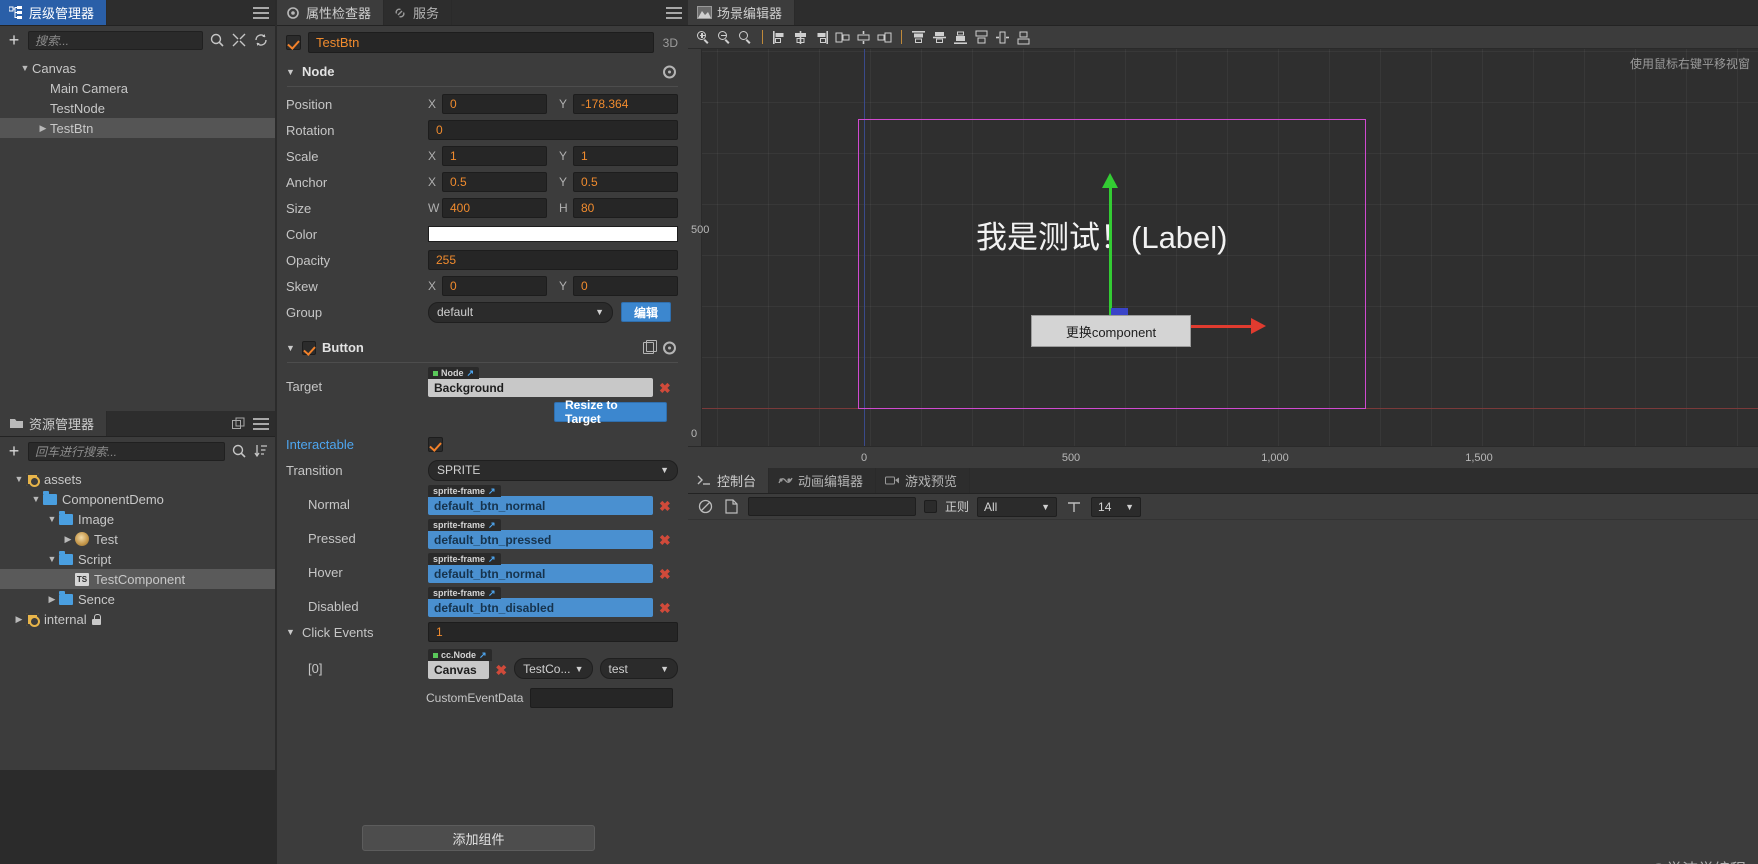 This screenshot has width=1758, height=864. I want to click on rotation-input: 0, so click(553, 130).